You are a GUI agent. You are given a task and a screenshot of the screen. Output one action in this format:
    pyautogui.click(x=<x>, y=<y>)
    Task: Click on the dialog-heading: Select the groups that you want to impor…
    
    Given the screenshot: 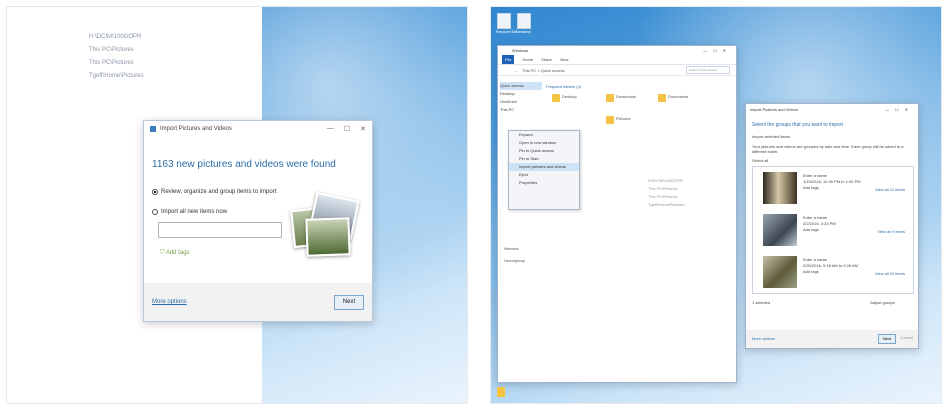 What is the action you would take?
    pyautogui.click(x=797, y=125)
    